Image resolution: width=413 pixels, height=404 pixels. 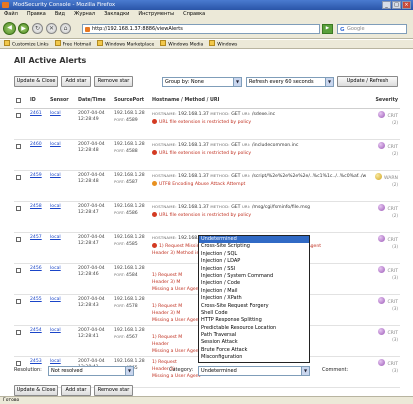 What do you see at coordinates (36, 237) in the screenshot?
I see `alert-id-link: 2457` at bounding box center [36, 237].